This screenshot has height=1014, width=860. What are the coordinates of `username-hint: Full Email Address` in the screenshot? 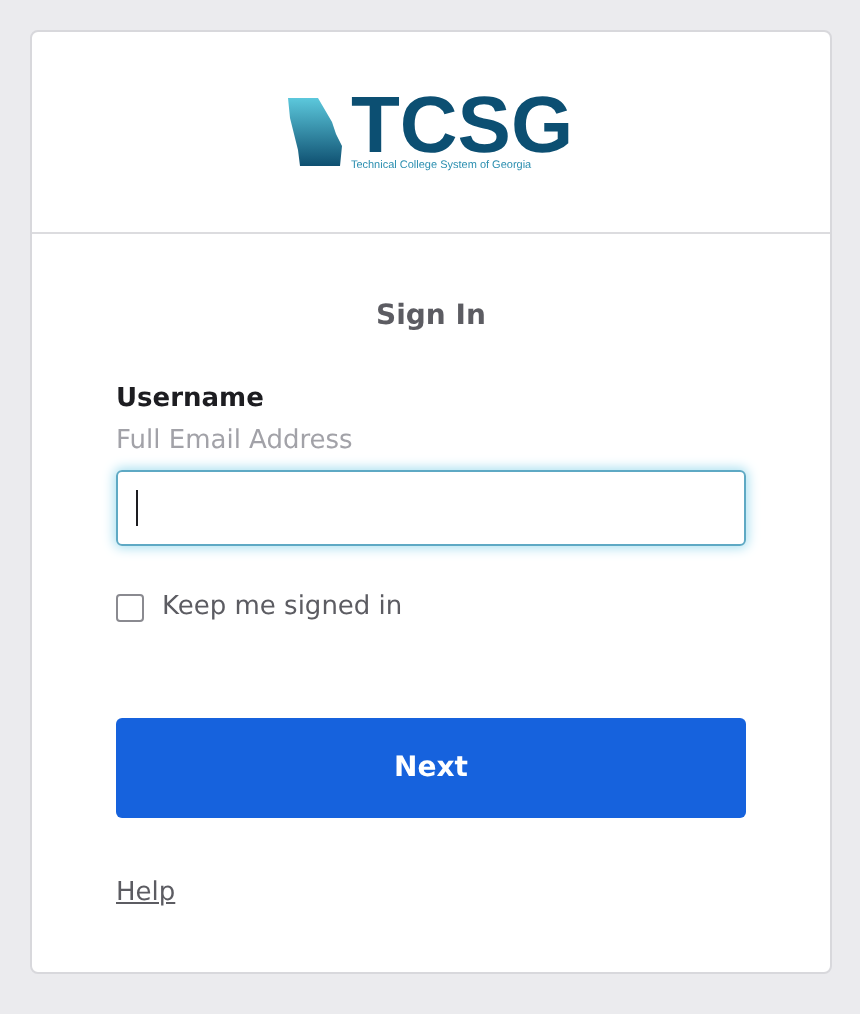 It's located at (235, 441).